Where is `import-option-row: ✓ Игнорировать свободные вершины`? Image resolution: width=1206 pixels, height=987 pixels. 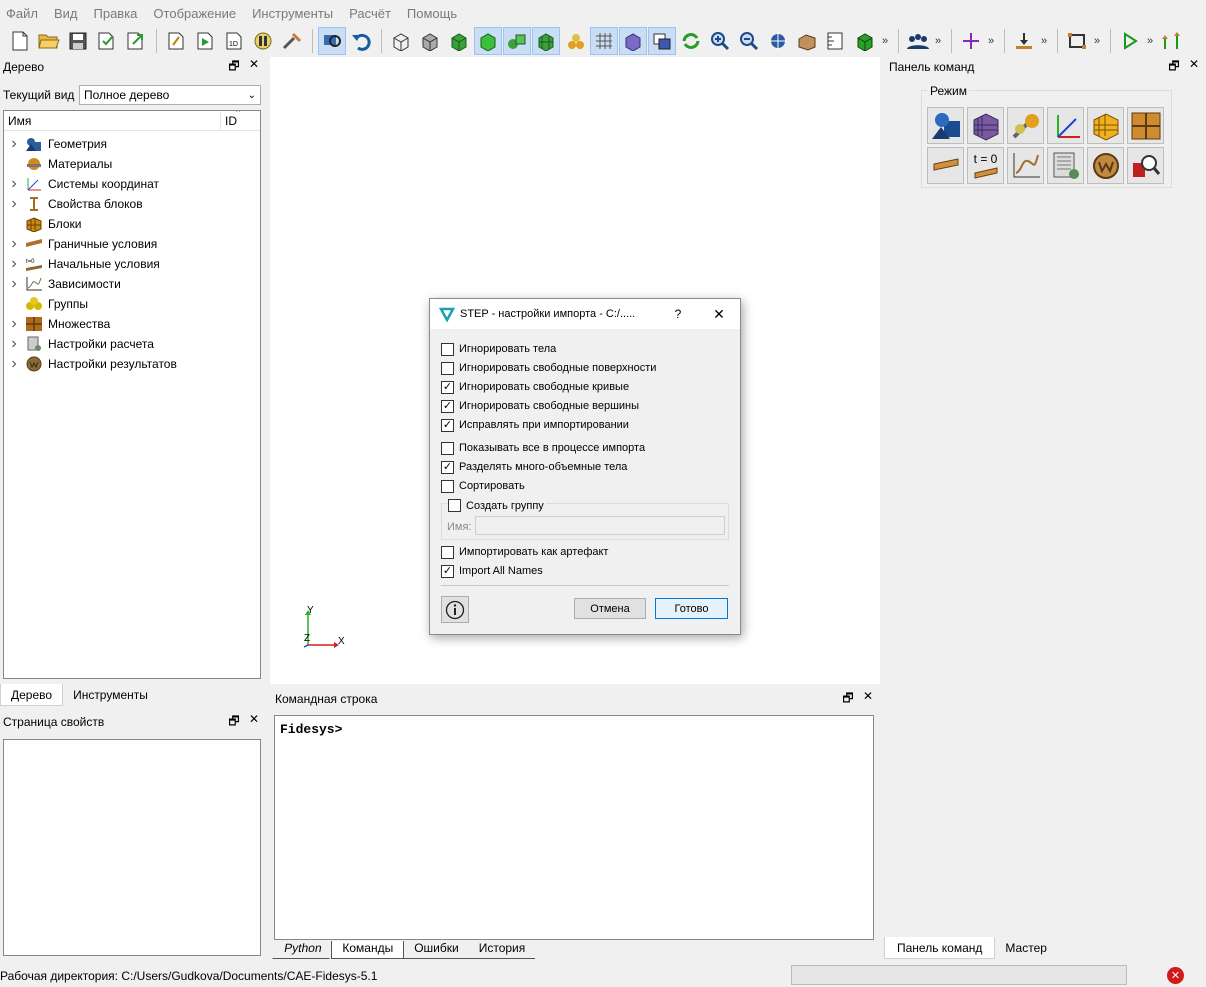
import-option-row: ✓ Игнорировать свободные вершины is located at coordinates (540, 406).